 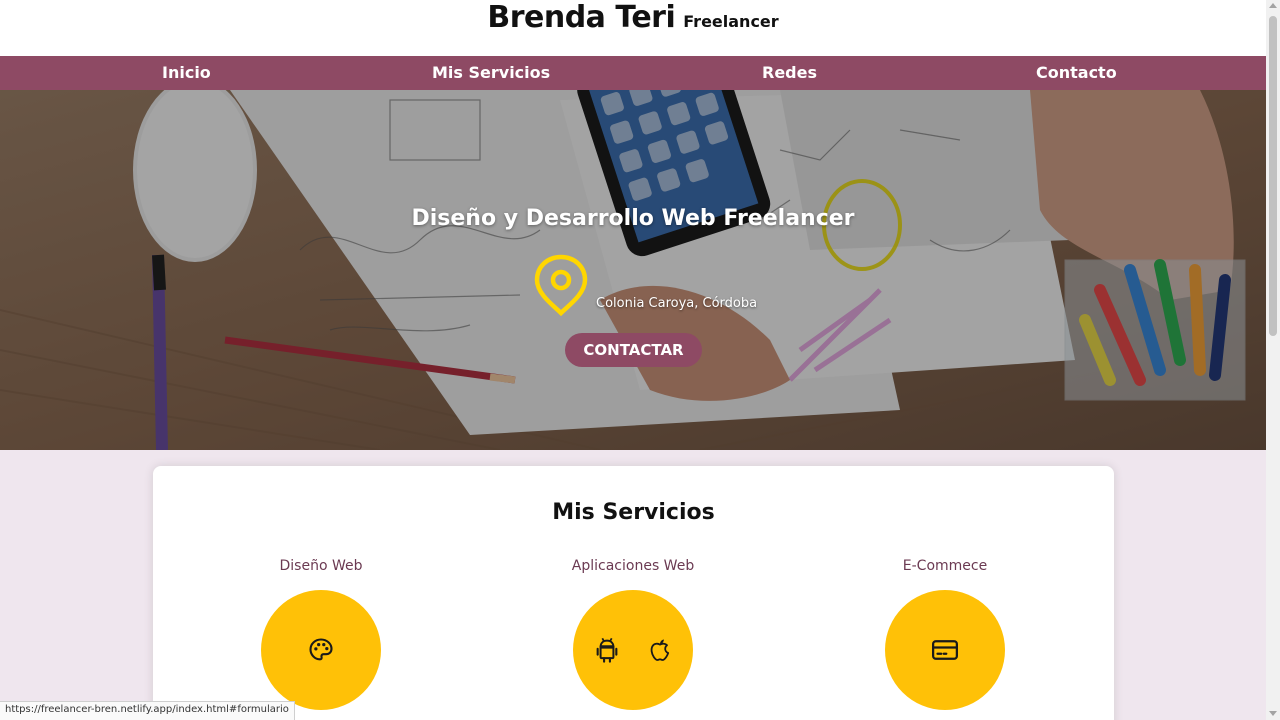 I want to click on service-diseno-web: Diseño Web, so click(x=321, y=634).